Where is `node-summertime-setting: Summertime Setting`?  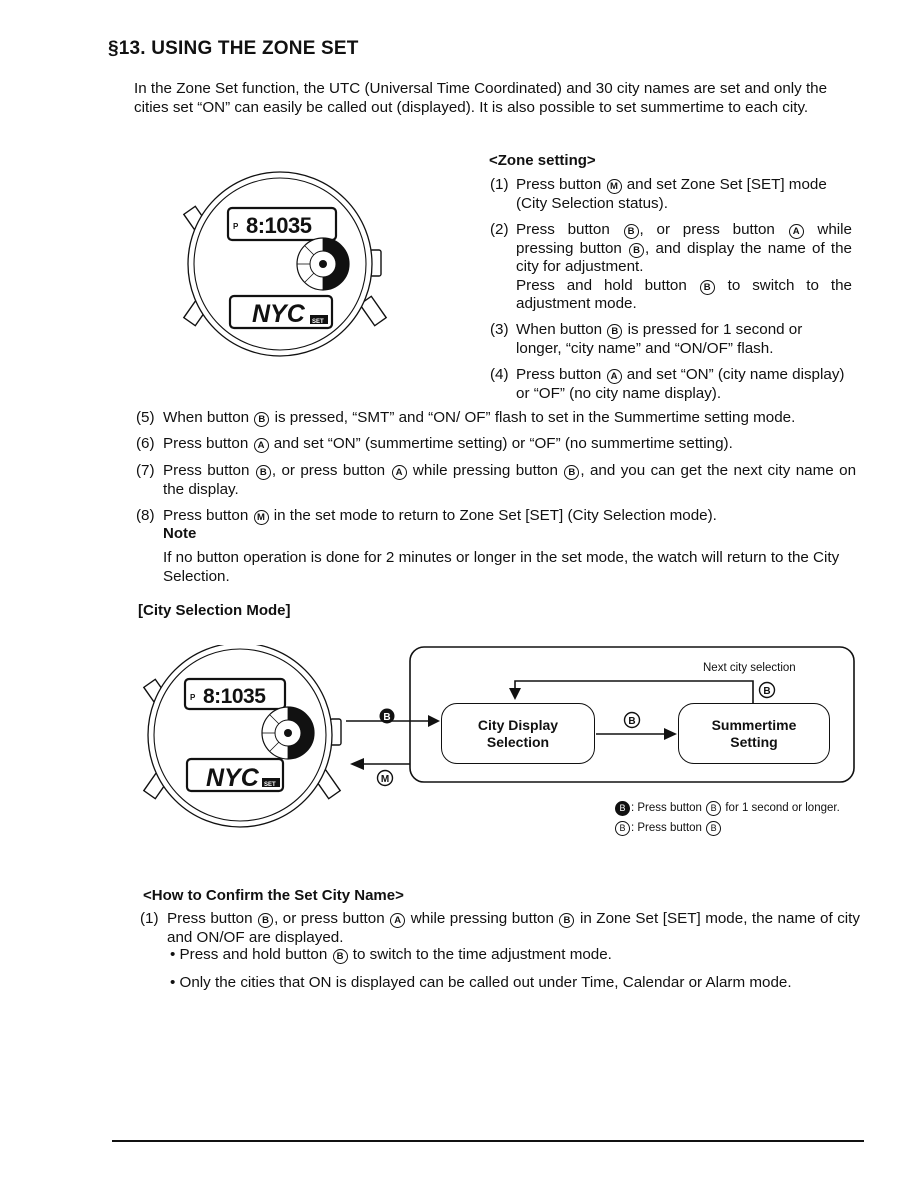 node-summertime-setting: Summertime Setting is located at coordinates (754, 733).